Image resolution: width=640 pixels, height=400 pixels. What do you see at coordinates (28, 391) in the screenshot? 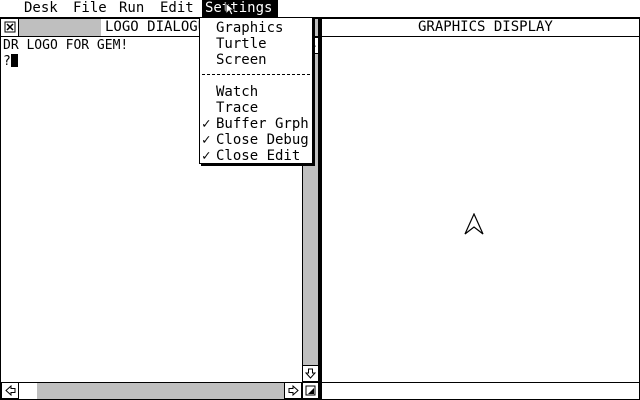
I see `horizontal-scroll-thumb` at bounding box center [28, 391].